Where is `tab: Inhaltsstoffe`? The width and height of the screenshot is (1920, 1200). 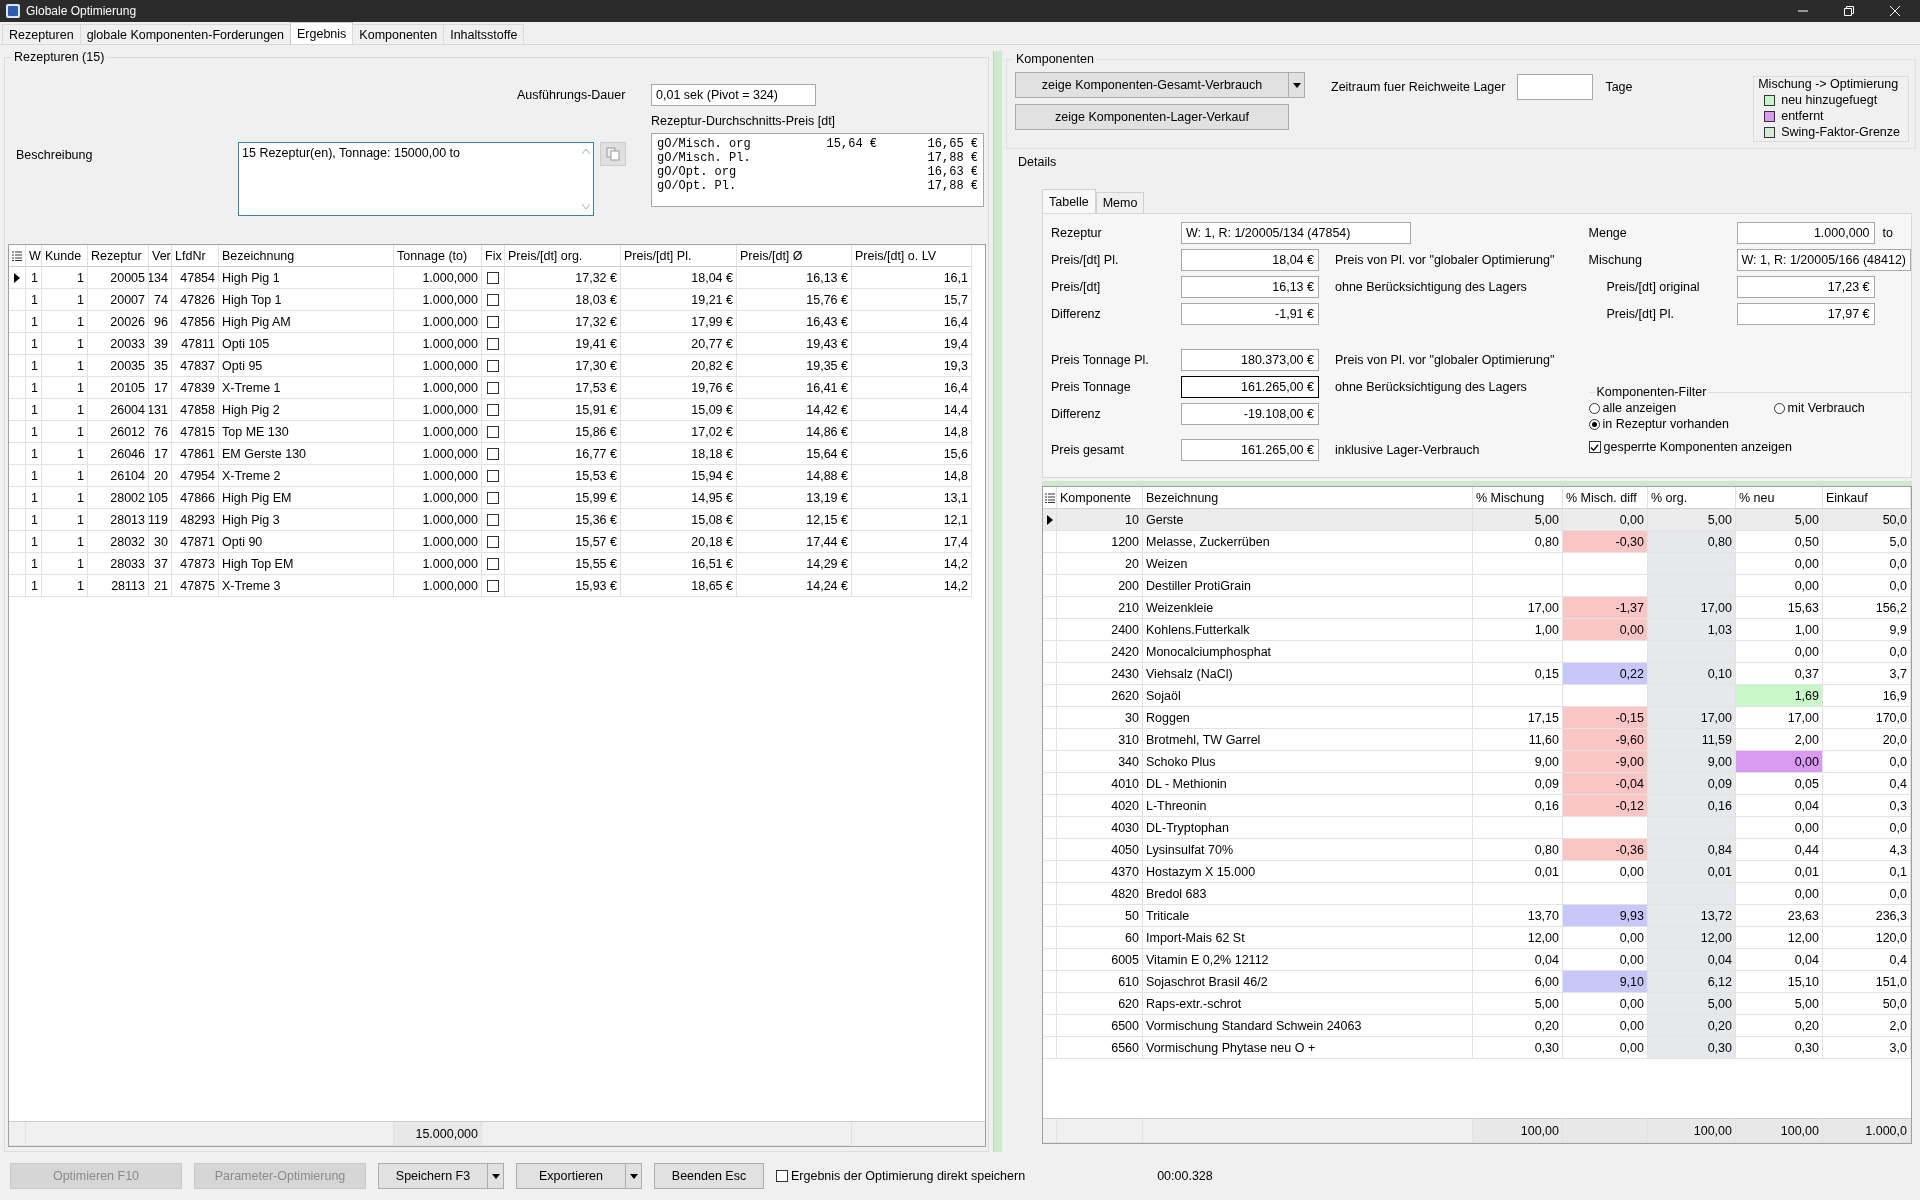
tab: Inhaltsstoffe is located at coordinates (484, 34).